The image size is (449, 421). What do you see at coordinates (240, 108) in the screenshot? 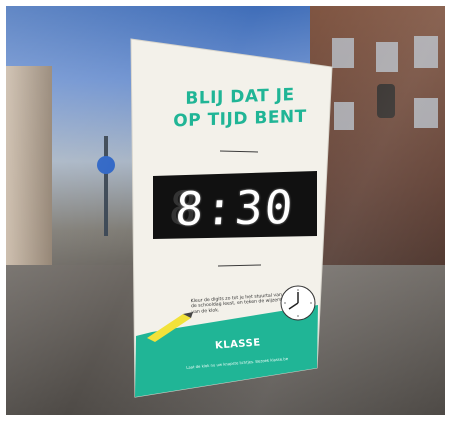
I see `poster-headline: BLIJ DAT JE OP TIJD BENT` at bounding box center [240, 108].